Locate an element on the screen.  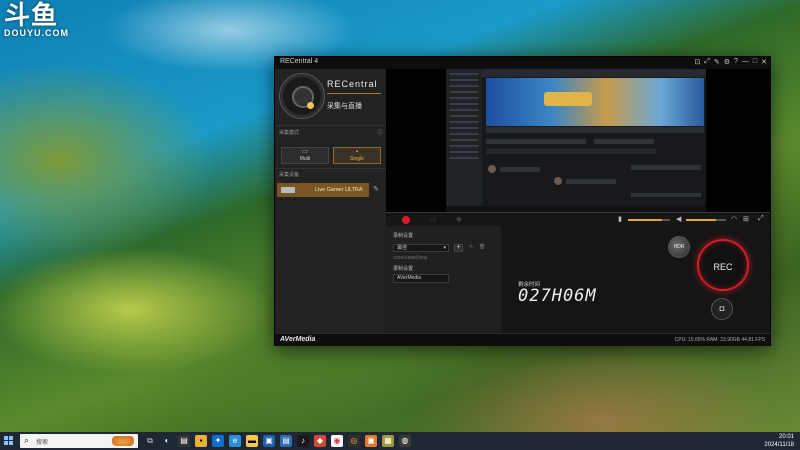
mode-single-button: ▪ Single is located at coordinates (357, 155).